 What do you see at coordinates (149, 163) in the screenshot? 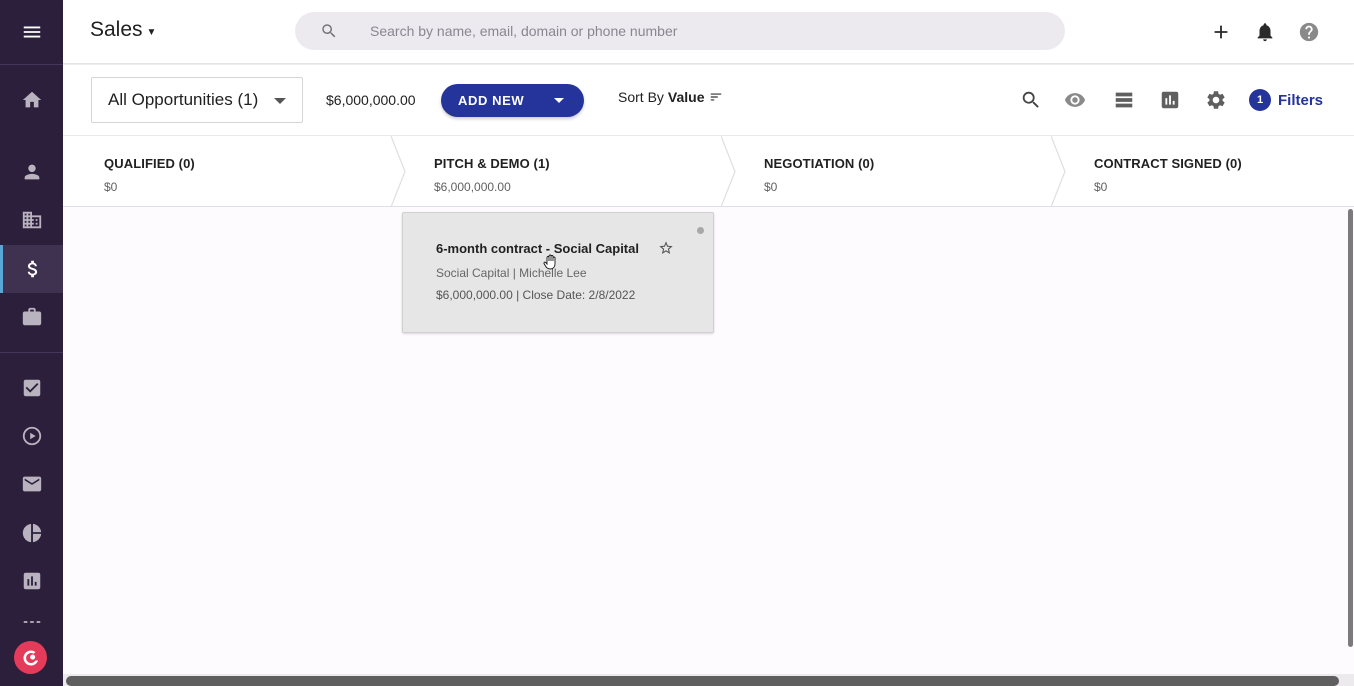
I see `stage-name: QUALIFIED (0)` at bounding box center [149, 163].